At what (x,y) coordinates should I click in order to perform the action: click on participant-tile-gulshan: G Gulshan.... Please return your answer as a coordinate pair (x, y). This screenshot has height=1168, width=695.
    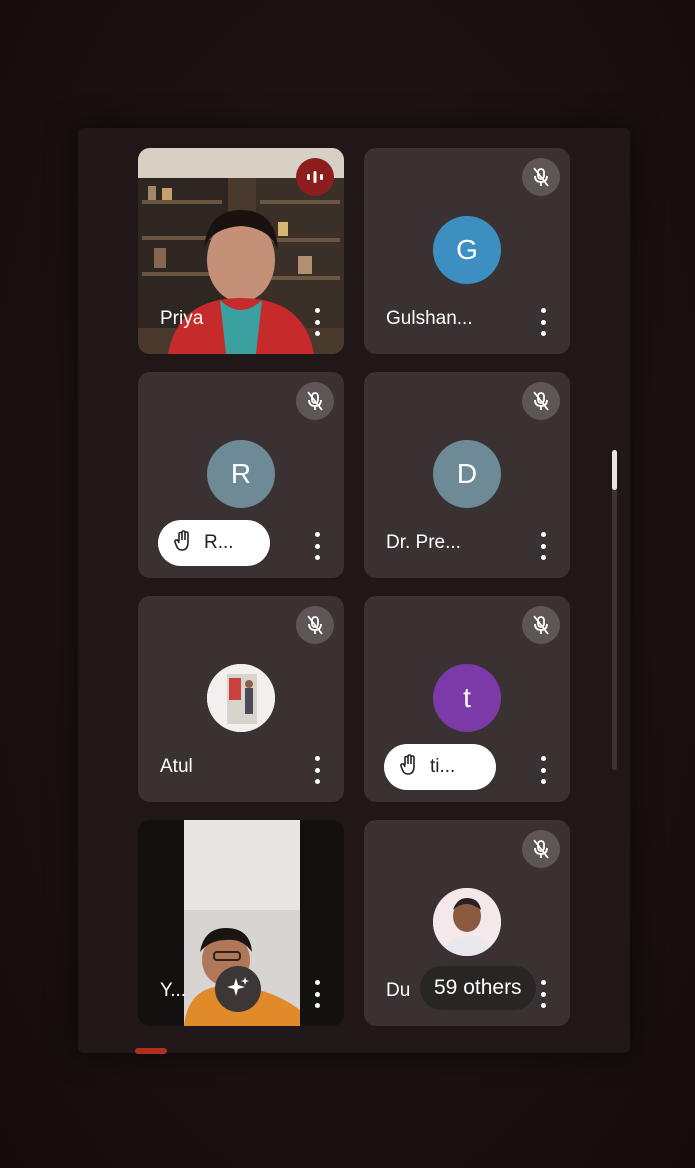
    Looking at the image, I should click on (467, 251).